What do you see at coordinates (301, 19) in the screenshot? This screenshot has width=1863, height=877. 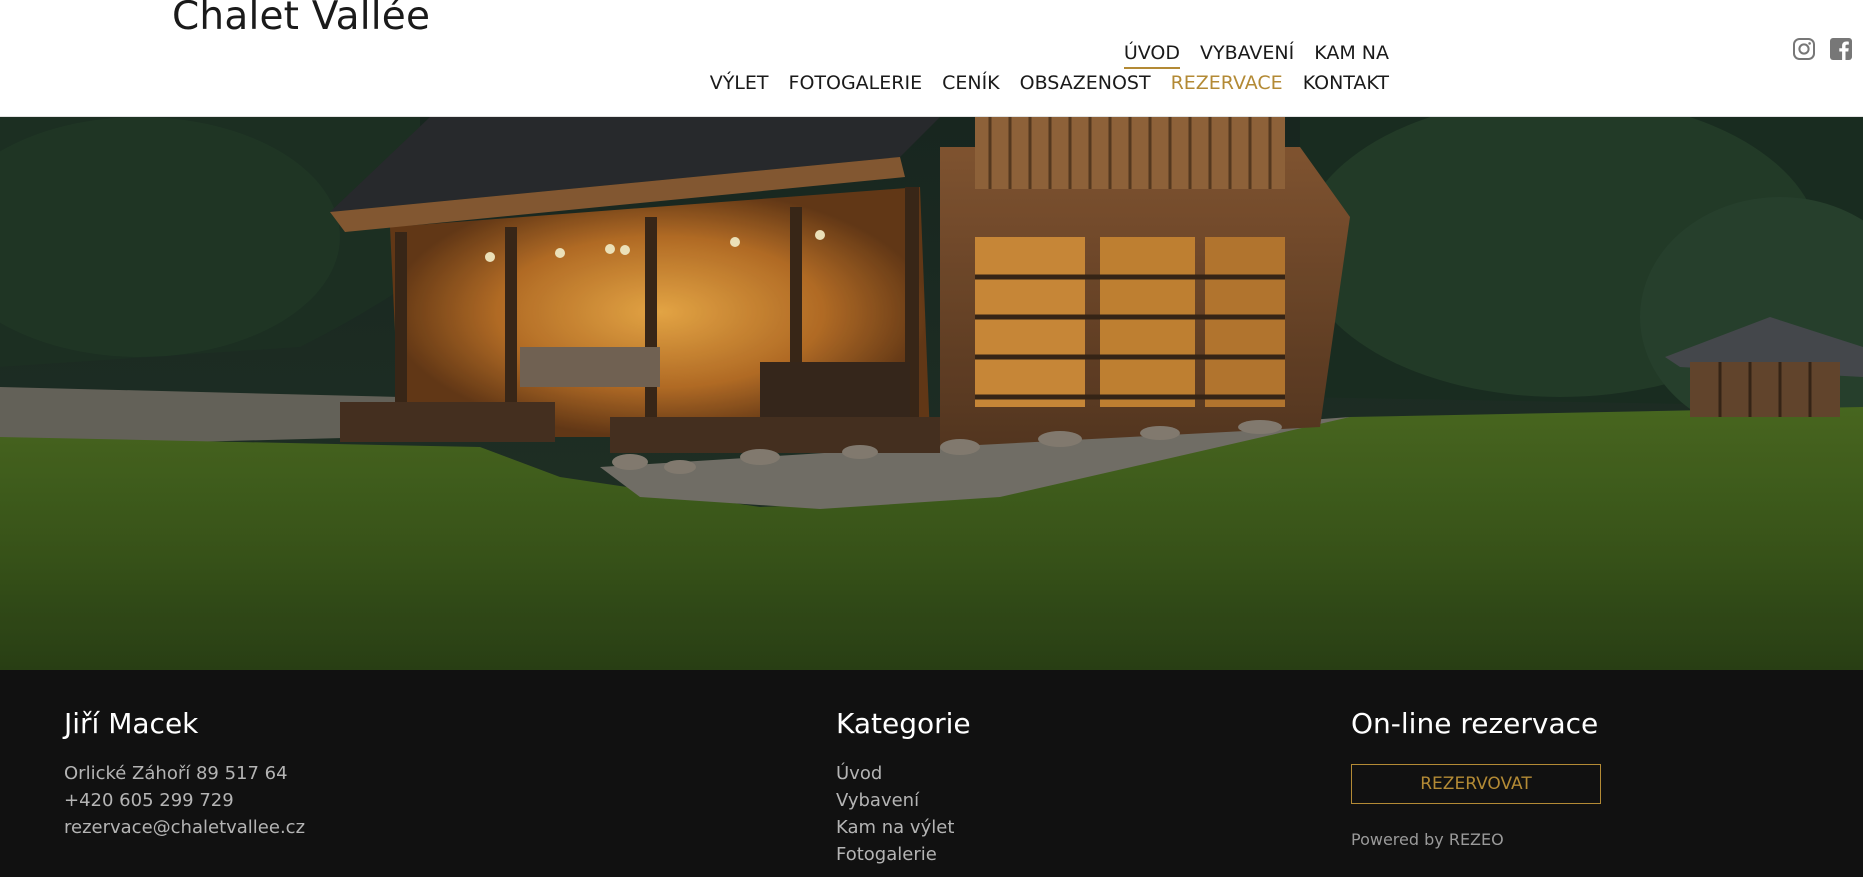 I see `site-logo: Chalet Vallée` at bounding box center [301, 19].